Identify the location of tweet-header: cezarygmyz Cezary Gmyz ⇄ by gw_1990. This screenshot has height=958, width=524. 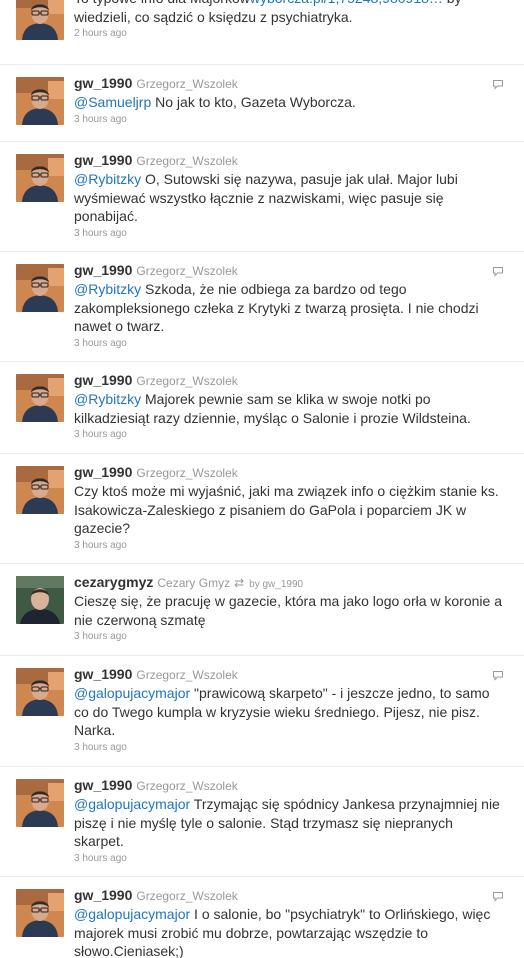
(289, 582).